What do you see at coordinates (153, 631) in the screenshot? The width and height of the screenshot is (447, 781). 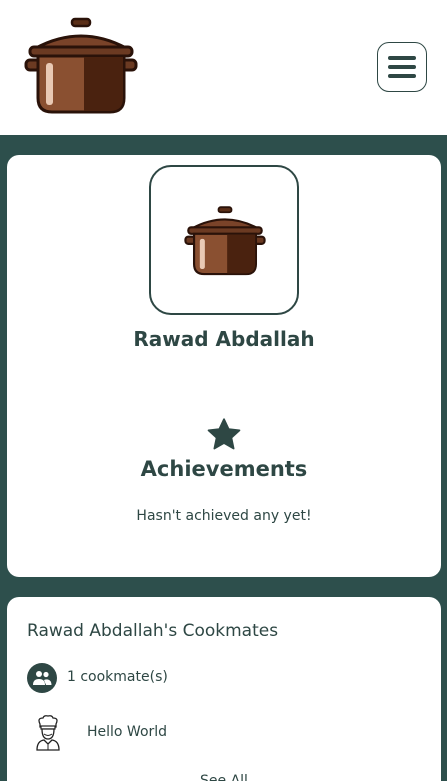 I see `cookmates-title: Rawad Abdallah's Cookmates` at bounding box center [153, 631].